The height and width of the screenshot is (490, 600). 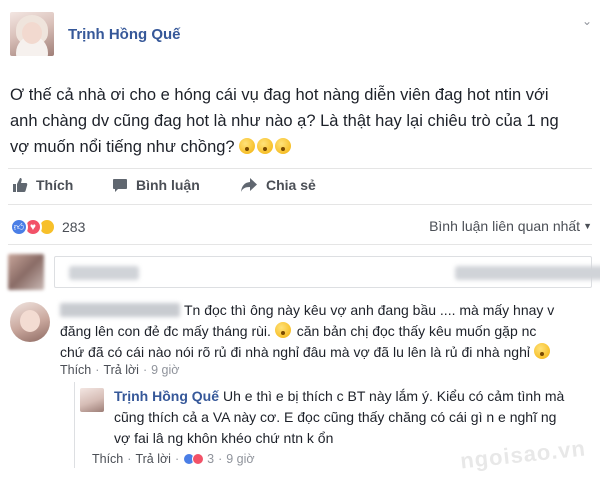 What do you see at coordinates (300, 37) in the screenshot?
I see `post-header: Trịnh Hồng Quế ⌄` at bounding box center [300, 37].